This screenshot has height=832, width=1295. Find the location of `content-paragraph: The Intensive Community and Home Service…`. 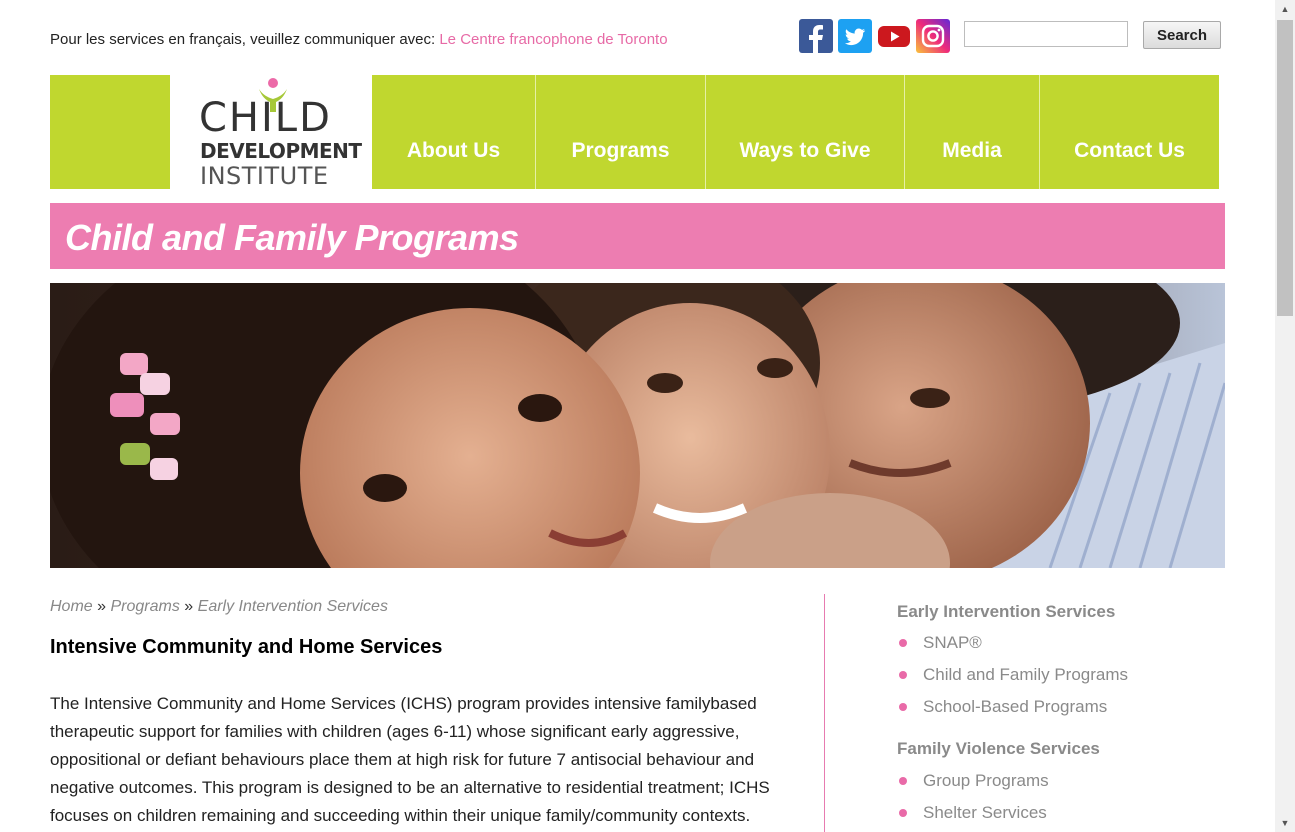

content-paragraph: The Intensive Community and Home Service… is located at coordinates (410, 759).